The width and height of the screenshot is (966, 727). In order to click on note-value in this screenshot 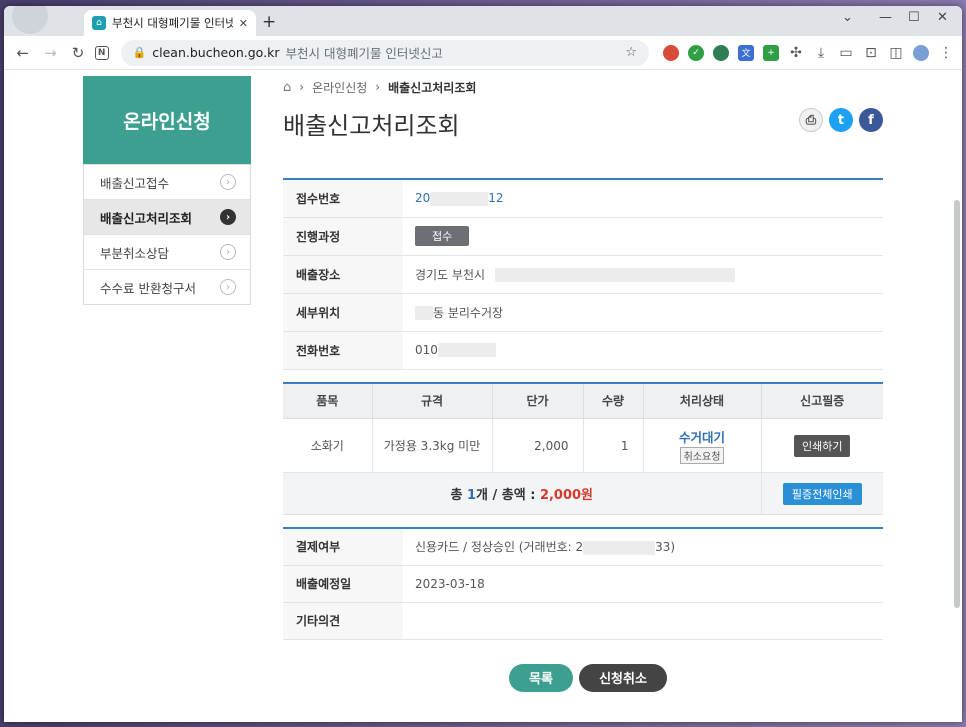, I will do `click(643, 621)`.